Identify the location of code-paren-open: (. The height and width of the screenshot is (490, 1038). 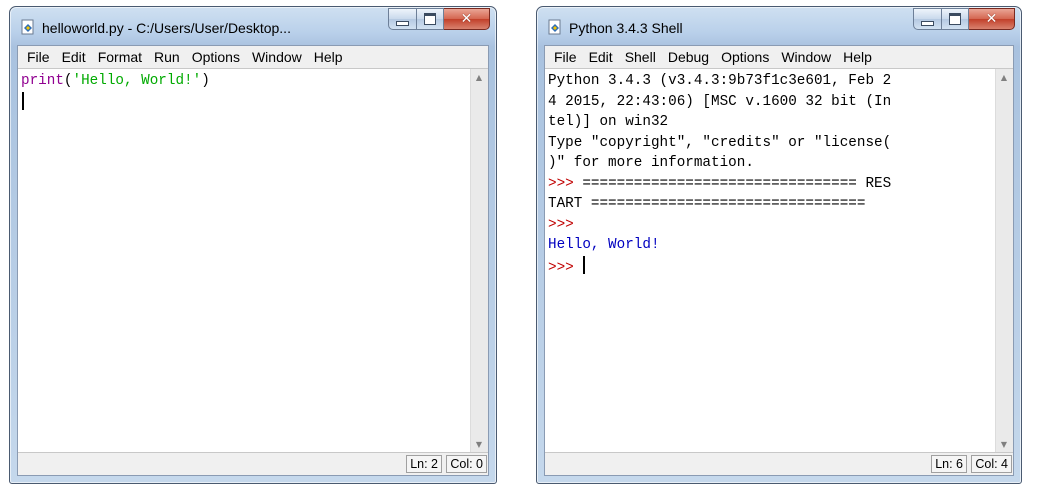
(68, 81).